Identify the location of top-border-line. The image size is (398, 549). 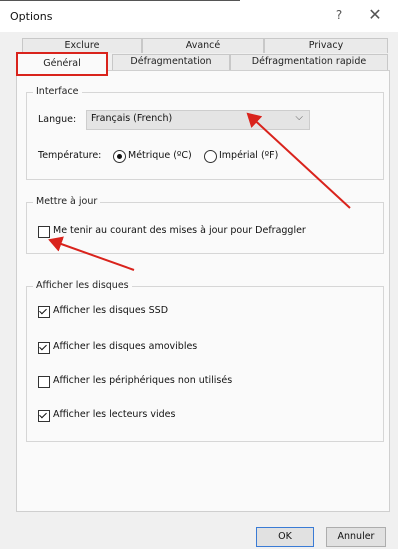
(120, 0).